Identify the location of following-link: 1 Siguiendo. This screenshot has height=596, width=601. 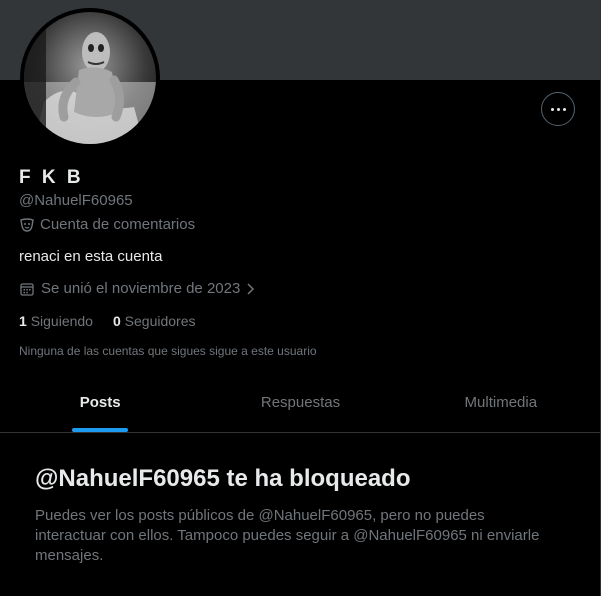
(56, 321).